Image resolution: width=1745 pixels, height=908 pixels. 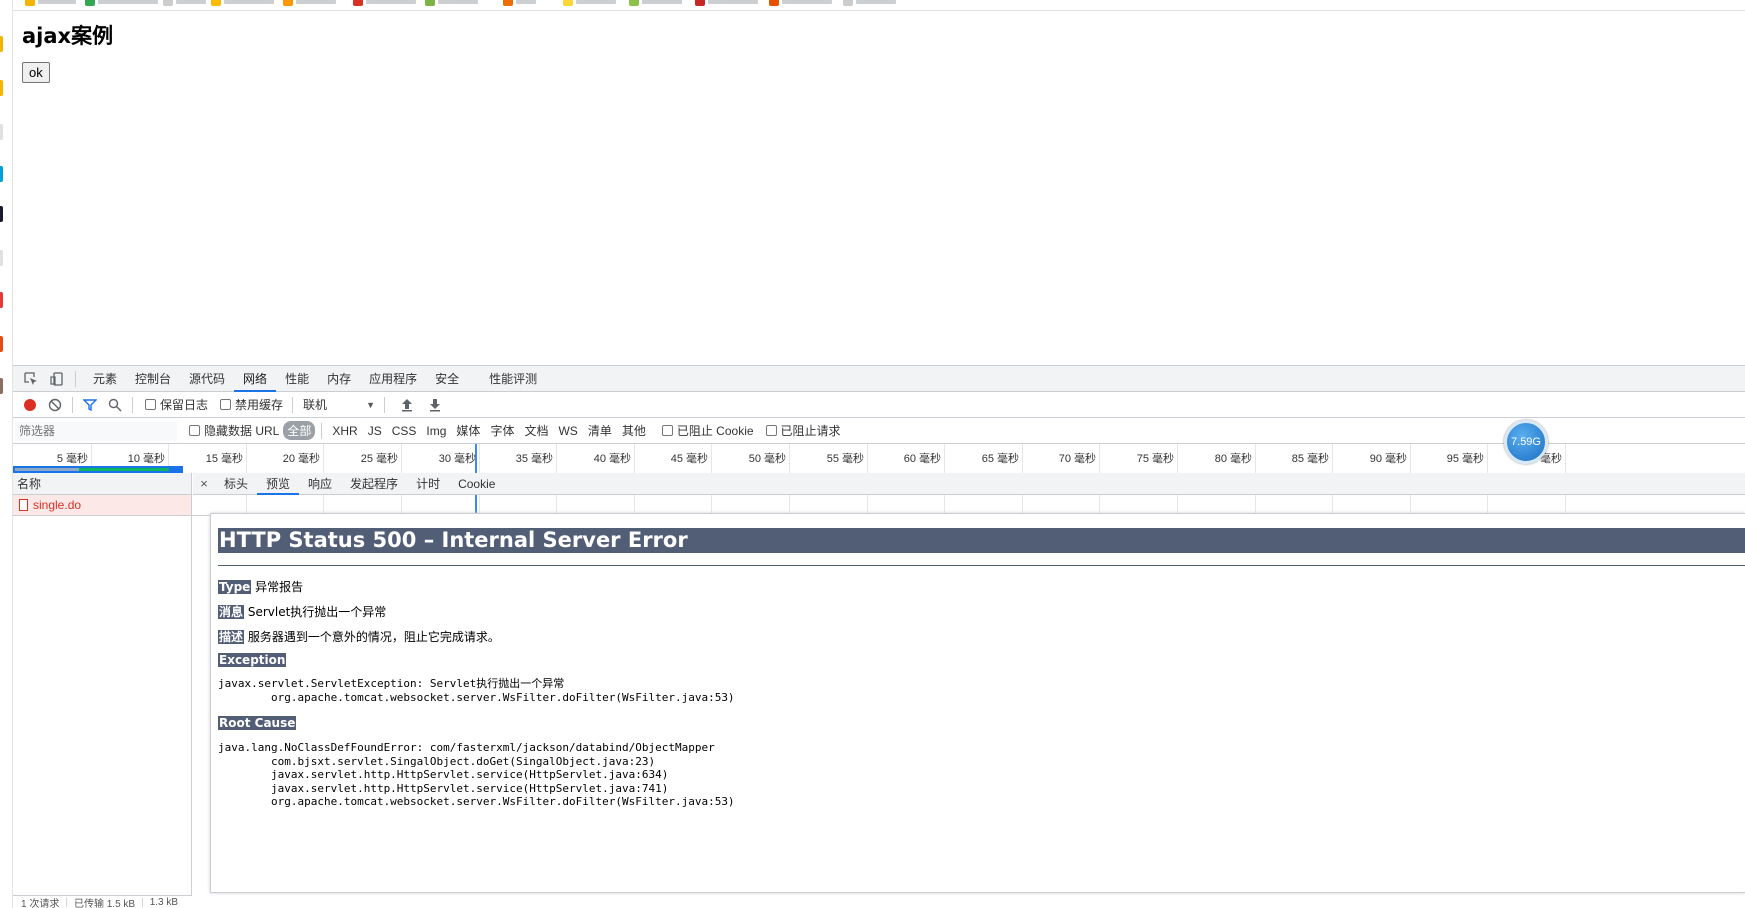 I want to click on timeline-tick-label: 50 毫秒, so click(x=767, y=459).